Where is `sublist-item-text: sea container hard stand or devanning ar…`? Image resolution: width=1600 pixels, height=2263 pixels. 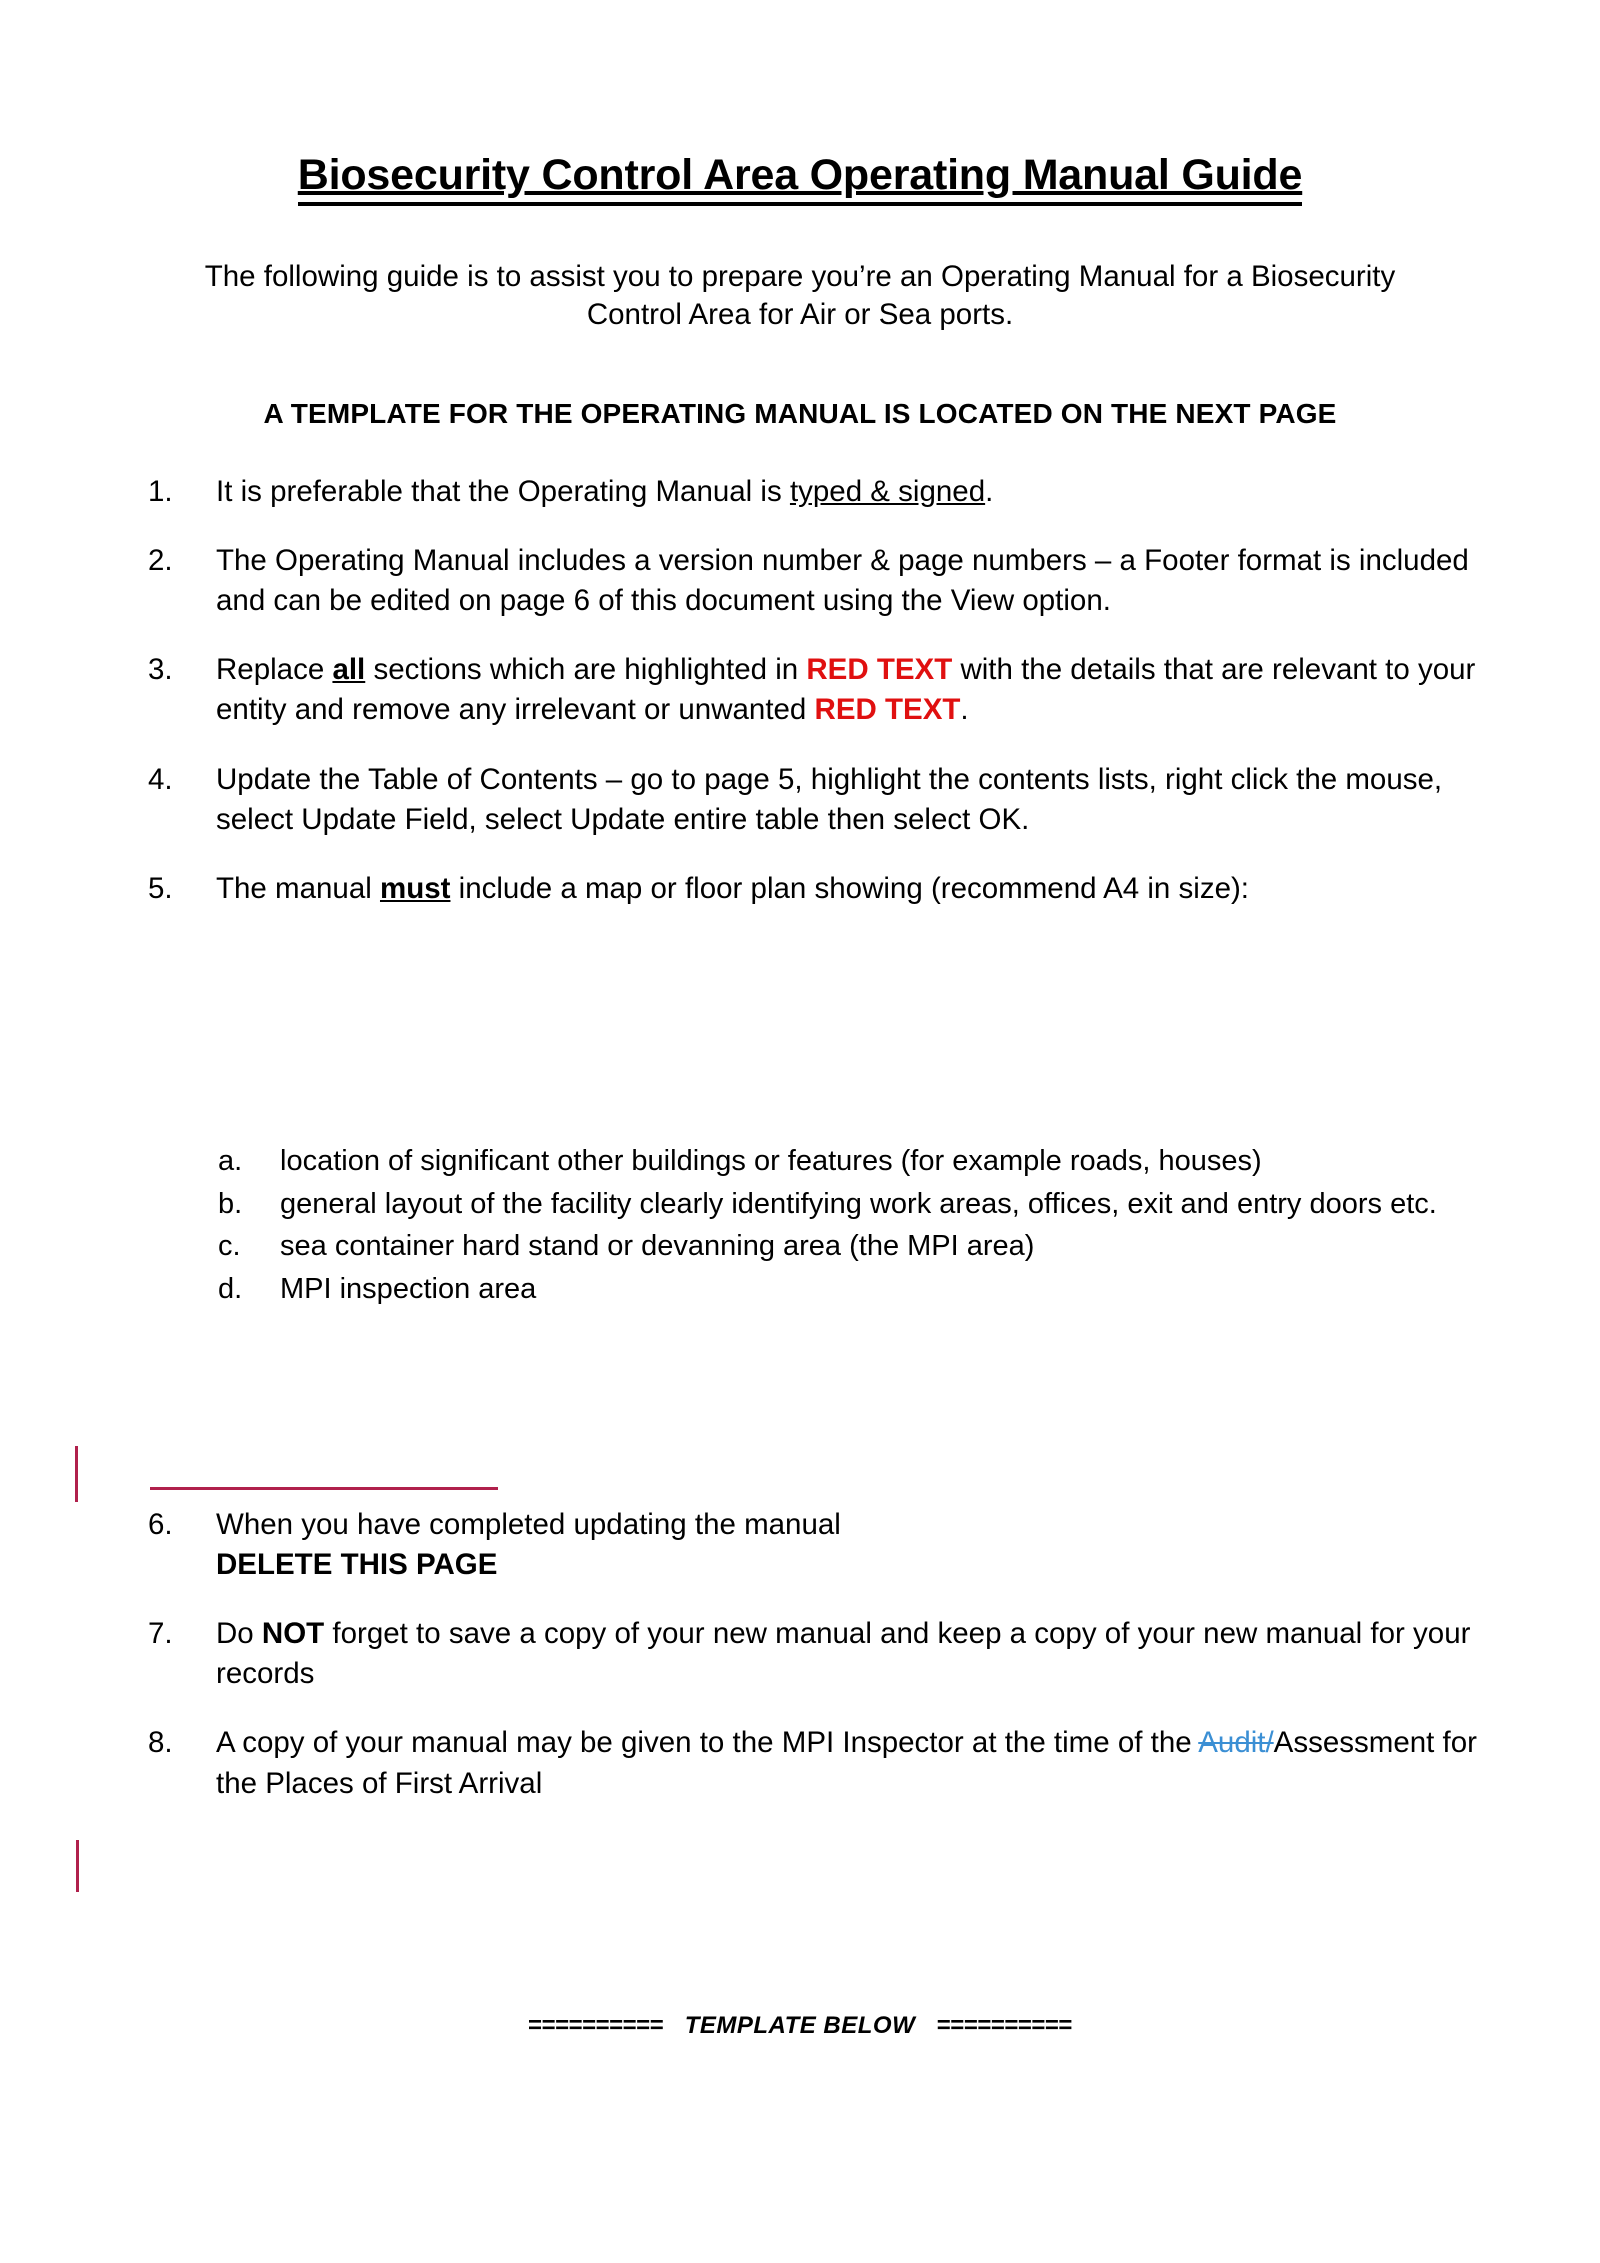
sublist-item-text: sea container hard stand or devanning ar… is located at coordinates (657, 1246).